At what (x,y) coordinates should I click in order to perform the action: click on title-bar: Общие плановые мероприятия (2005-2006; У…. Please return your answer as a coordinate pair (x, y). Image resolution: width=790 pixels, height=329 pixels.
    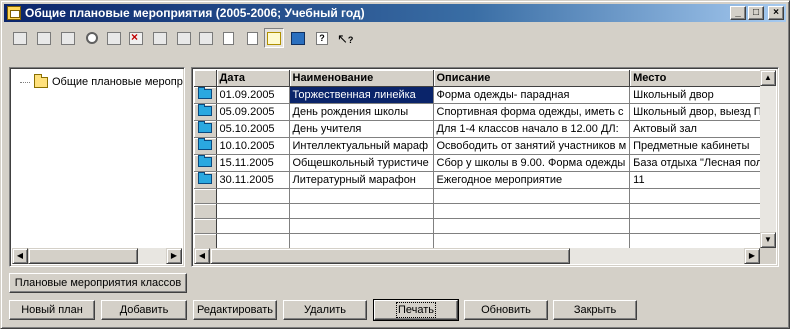
    Looking at the image, I should click on (395, 13).